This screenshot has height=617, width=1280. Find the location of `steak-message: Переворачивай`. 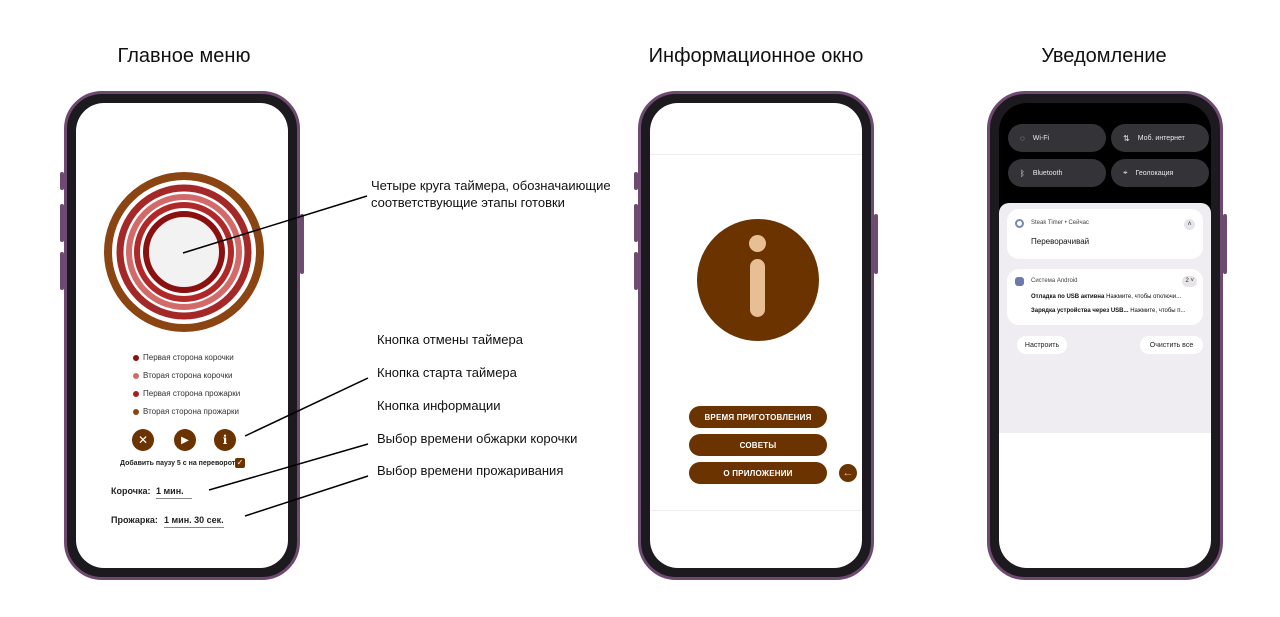

steak-message: Переворачивай is located at coordinates (1060, 241).